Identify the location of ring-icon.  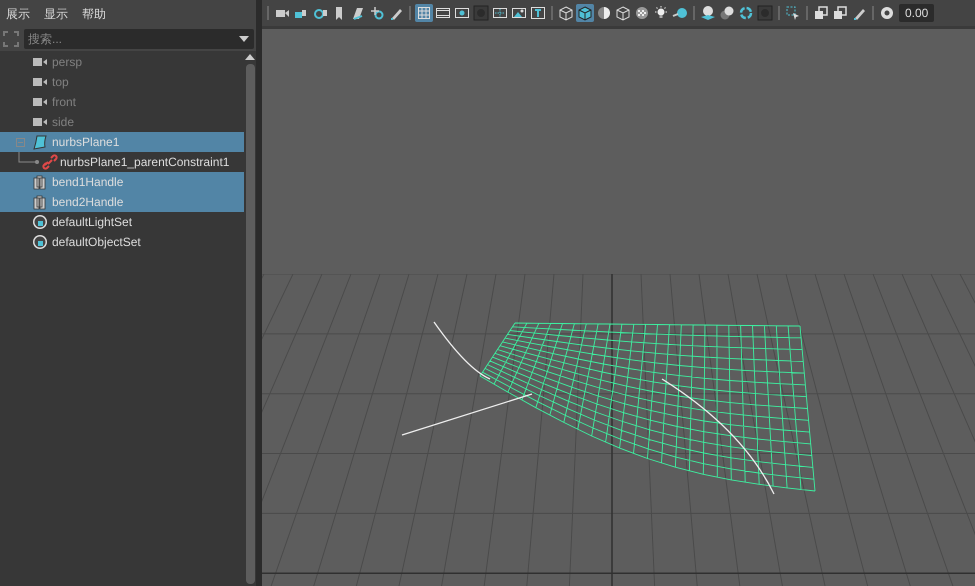
(746, 13).